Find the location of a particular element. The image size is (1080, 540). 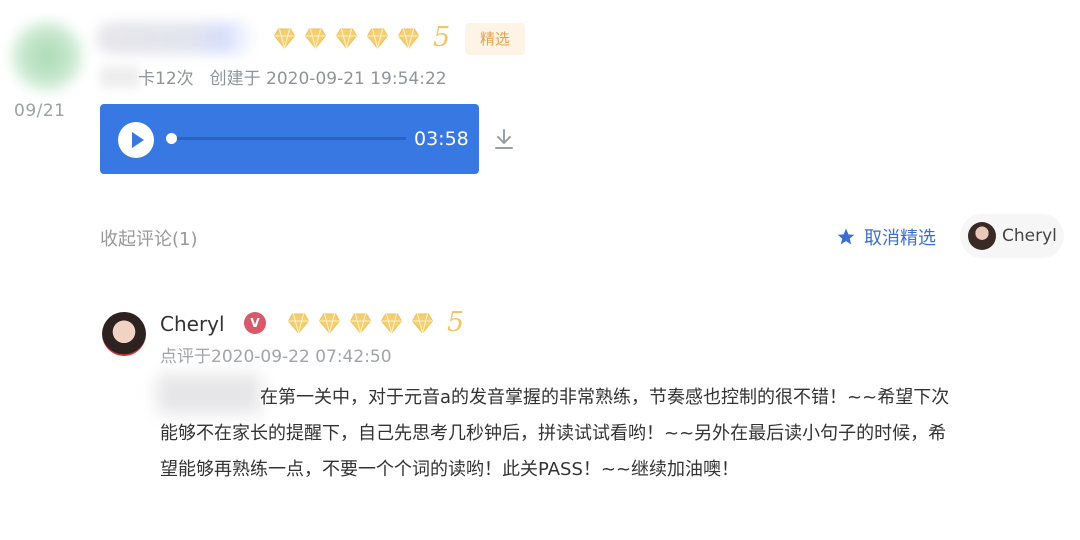

play-button is located at coordinates (136, 140).